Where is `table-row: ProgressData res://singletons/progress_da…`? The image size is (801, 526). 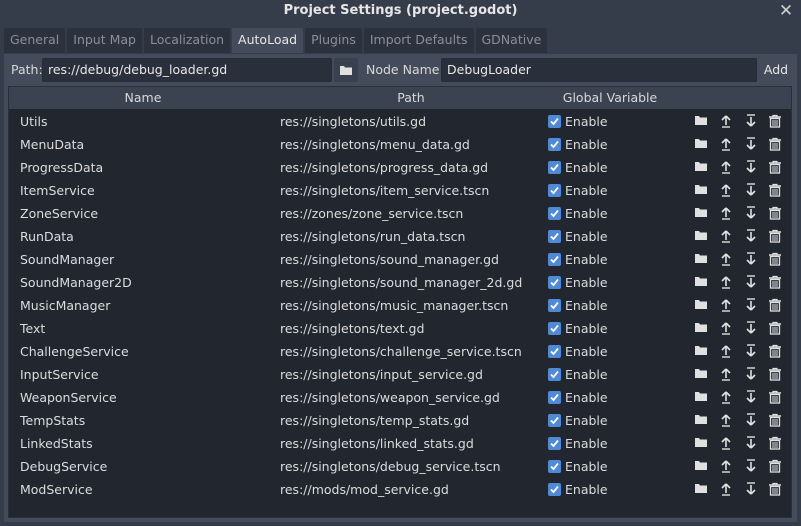
table-row: ProgressData res://singletons/progress_da… is located at coordinates (400, 167).